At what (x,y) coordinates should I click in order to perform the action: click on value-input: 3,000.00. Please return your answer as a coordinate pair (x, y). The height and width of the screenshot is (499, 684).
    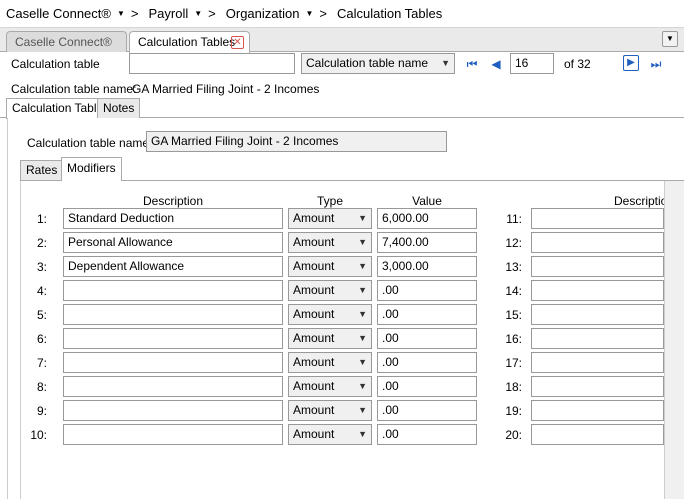
    Looking at the image, I should click on (427, 266).